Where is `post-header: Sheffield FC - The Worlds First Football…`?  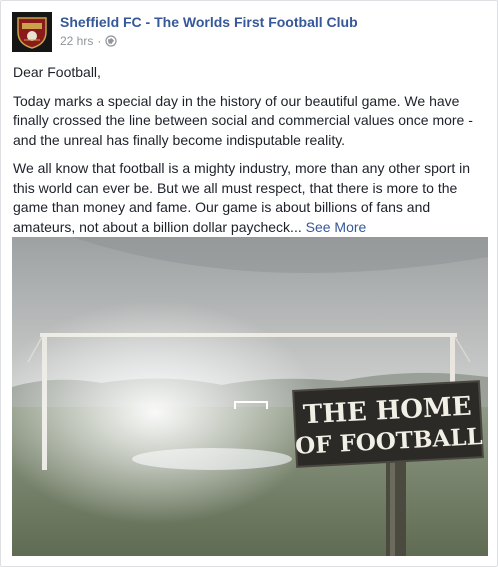 post-header: Sheffield FC - The Worlds First Football… is located at coordinates (185, 32).